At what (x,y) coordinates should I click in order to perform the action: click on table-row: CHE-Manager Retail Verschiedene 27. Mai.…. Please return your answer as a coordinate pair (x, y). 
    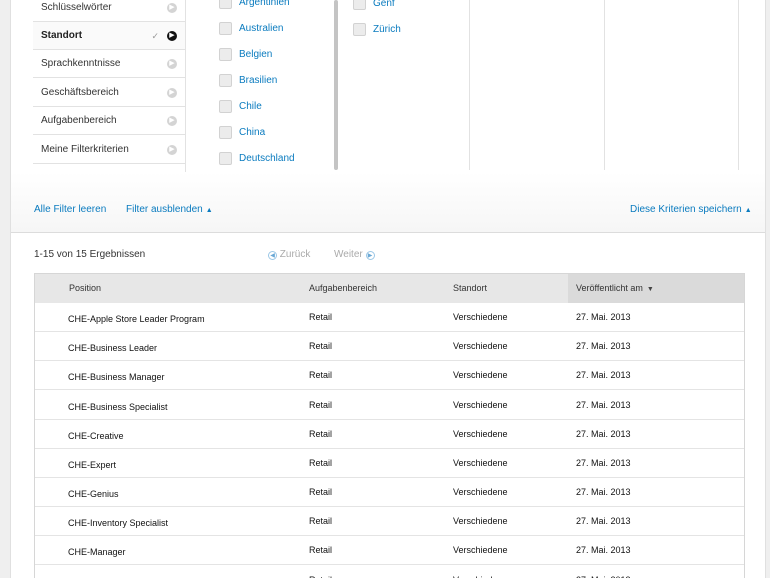
    Looking at the image, I should click on (389, 550).